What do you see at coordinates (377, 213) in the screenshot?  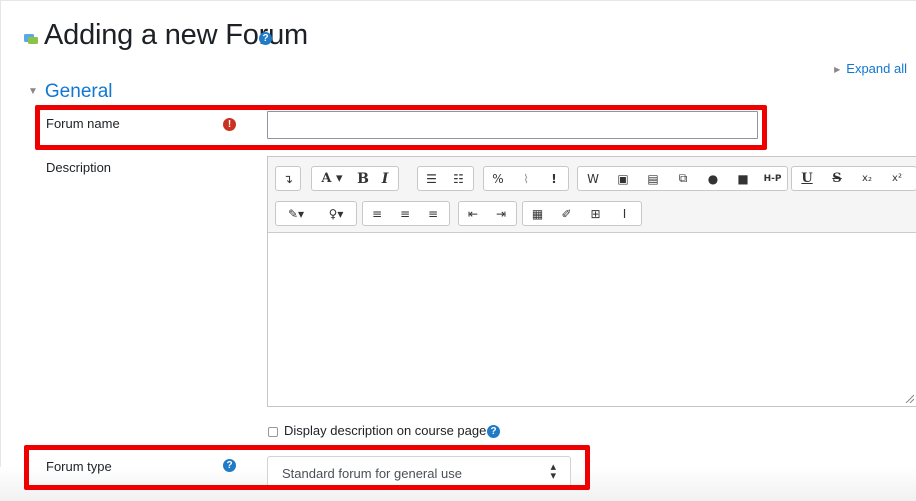 I see `align-left-icon: ≡` at bounding box center [377, 213].